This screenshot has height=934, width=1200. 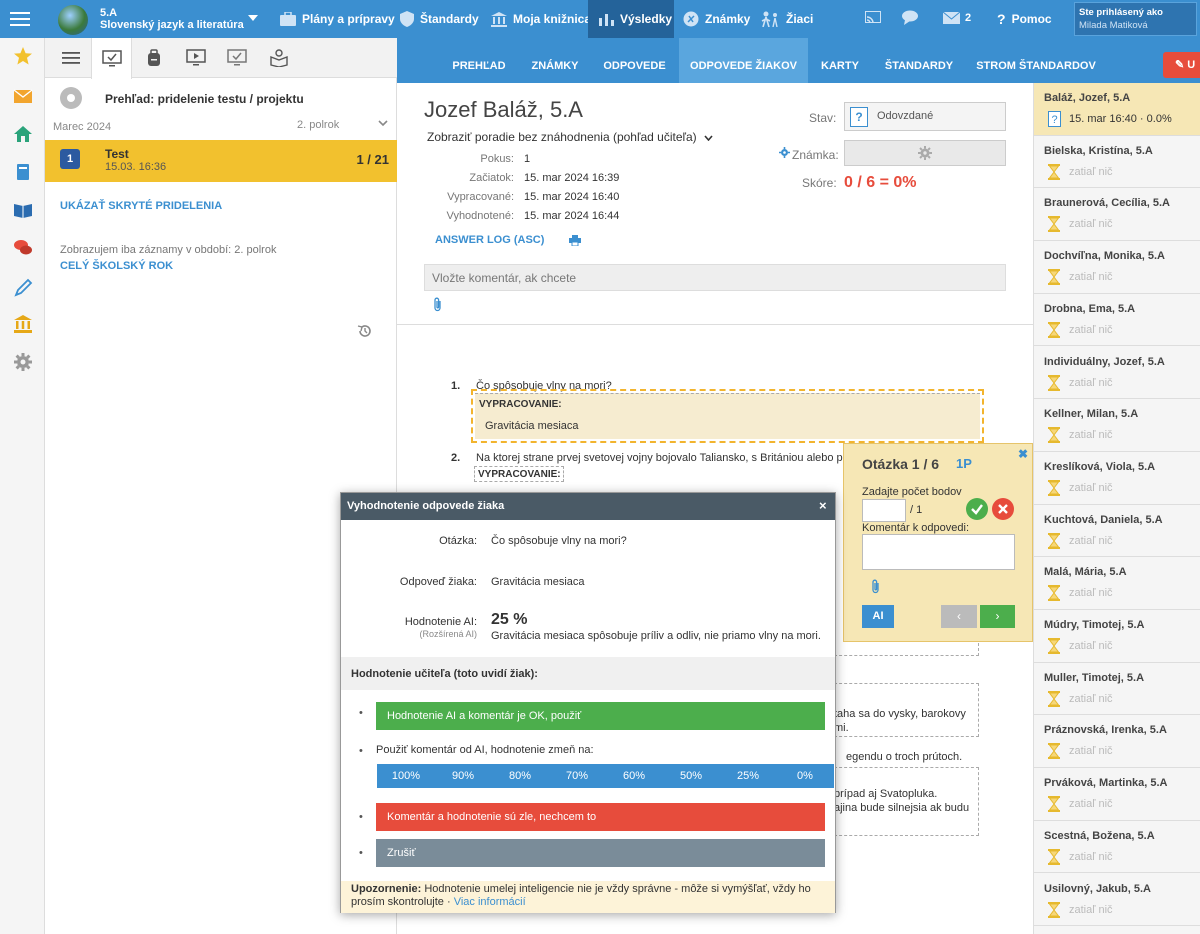 I want to click on next-question-button: ›, so click(x=997, y=616).